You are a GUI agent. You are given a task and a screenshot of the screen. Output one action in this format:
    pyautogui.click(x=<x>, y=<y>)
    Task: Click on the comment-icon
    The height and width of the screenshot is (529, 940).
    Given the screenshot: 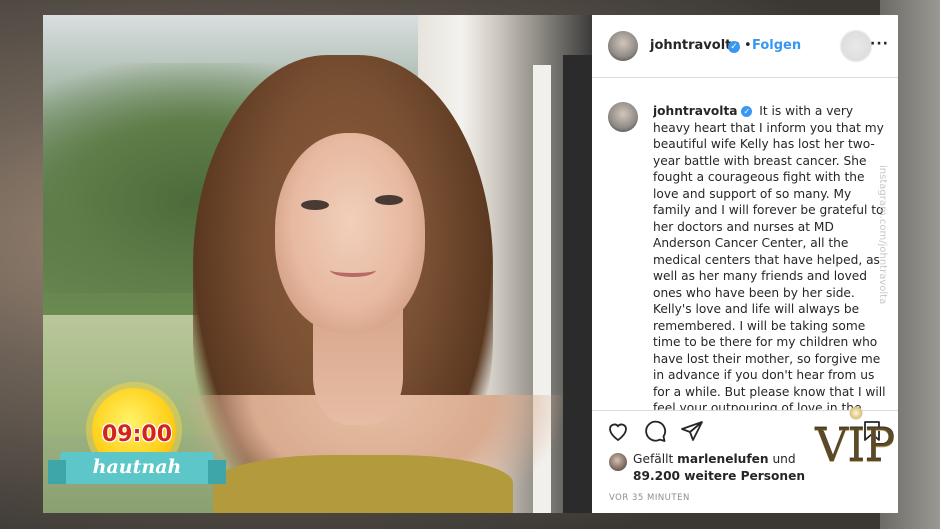 What is the action you would take?
    pyautogui.click(x=655, y=431)
    